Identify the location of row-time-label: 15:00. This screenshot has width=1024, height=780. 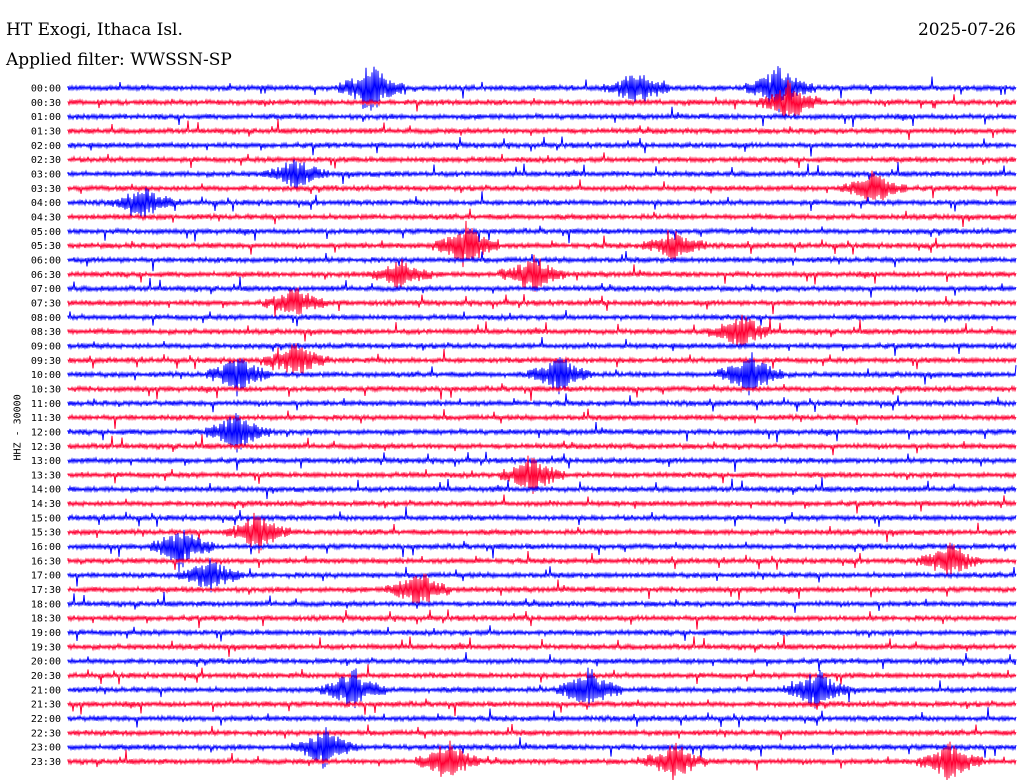
(46, 518).